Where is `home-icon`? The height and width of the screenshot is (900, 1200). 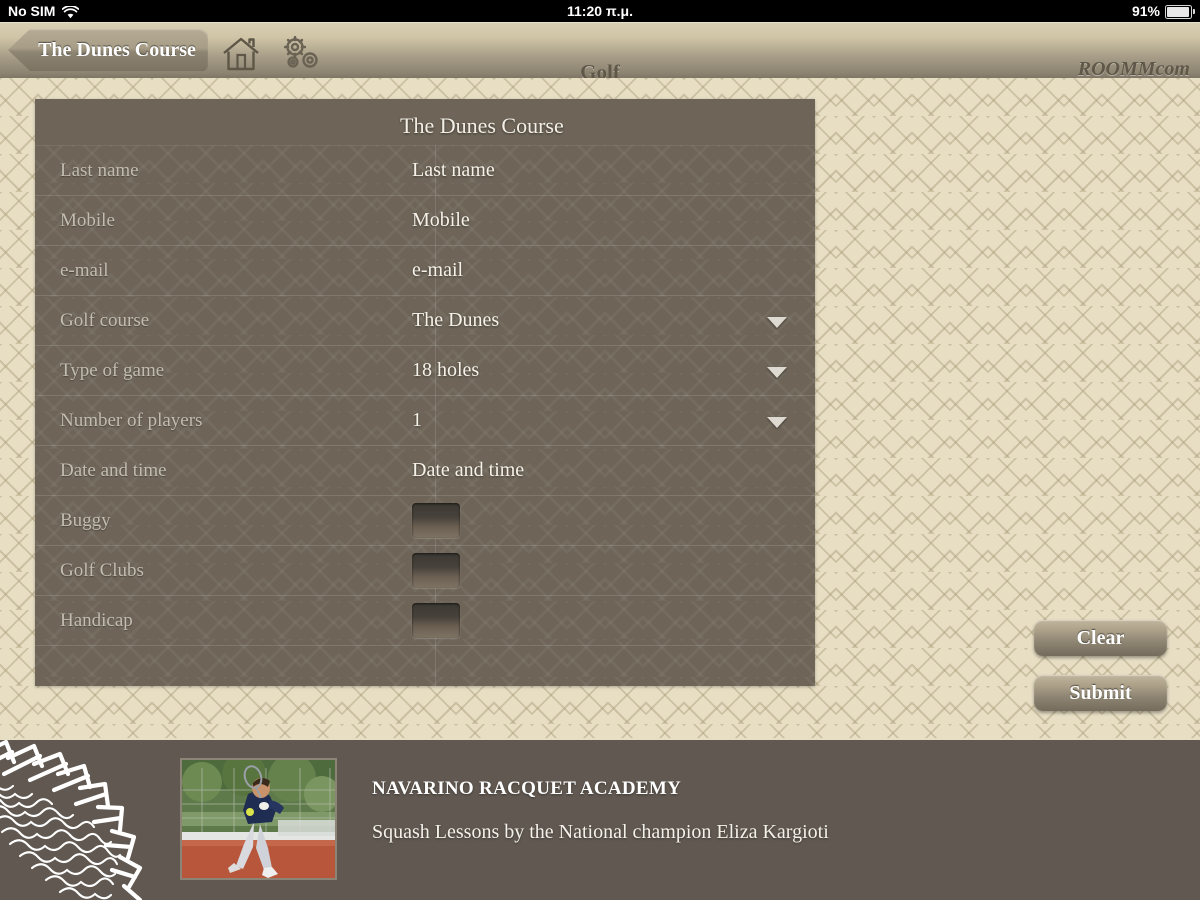 home-icon is located at coordinates (241, 54).